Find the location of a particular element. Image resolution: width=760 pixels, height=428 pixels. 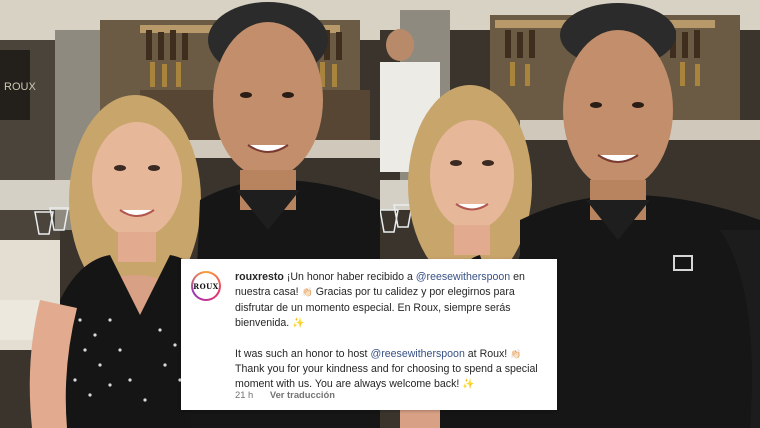

avatar-logo: ROUX is located at coordinates (206, 286).